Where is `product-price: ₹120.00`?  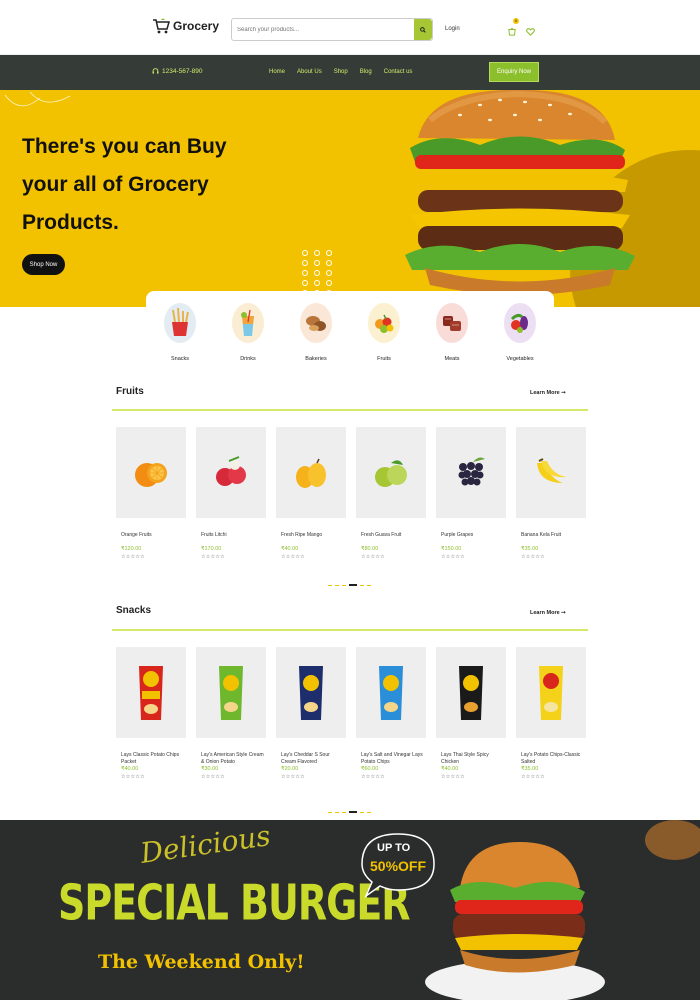 product-price: ₹120.00 is located at coordinates (131, 549).